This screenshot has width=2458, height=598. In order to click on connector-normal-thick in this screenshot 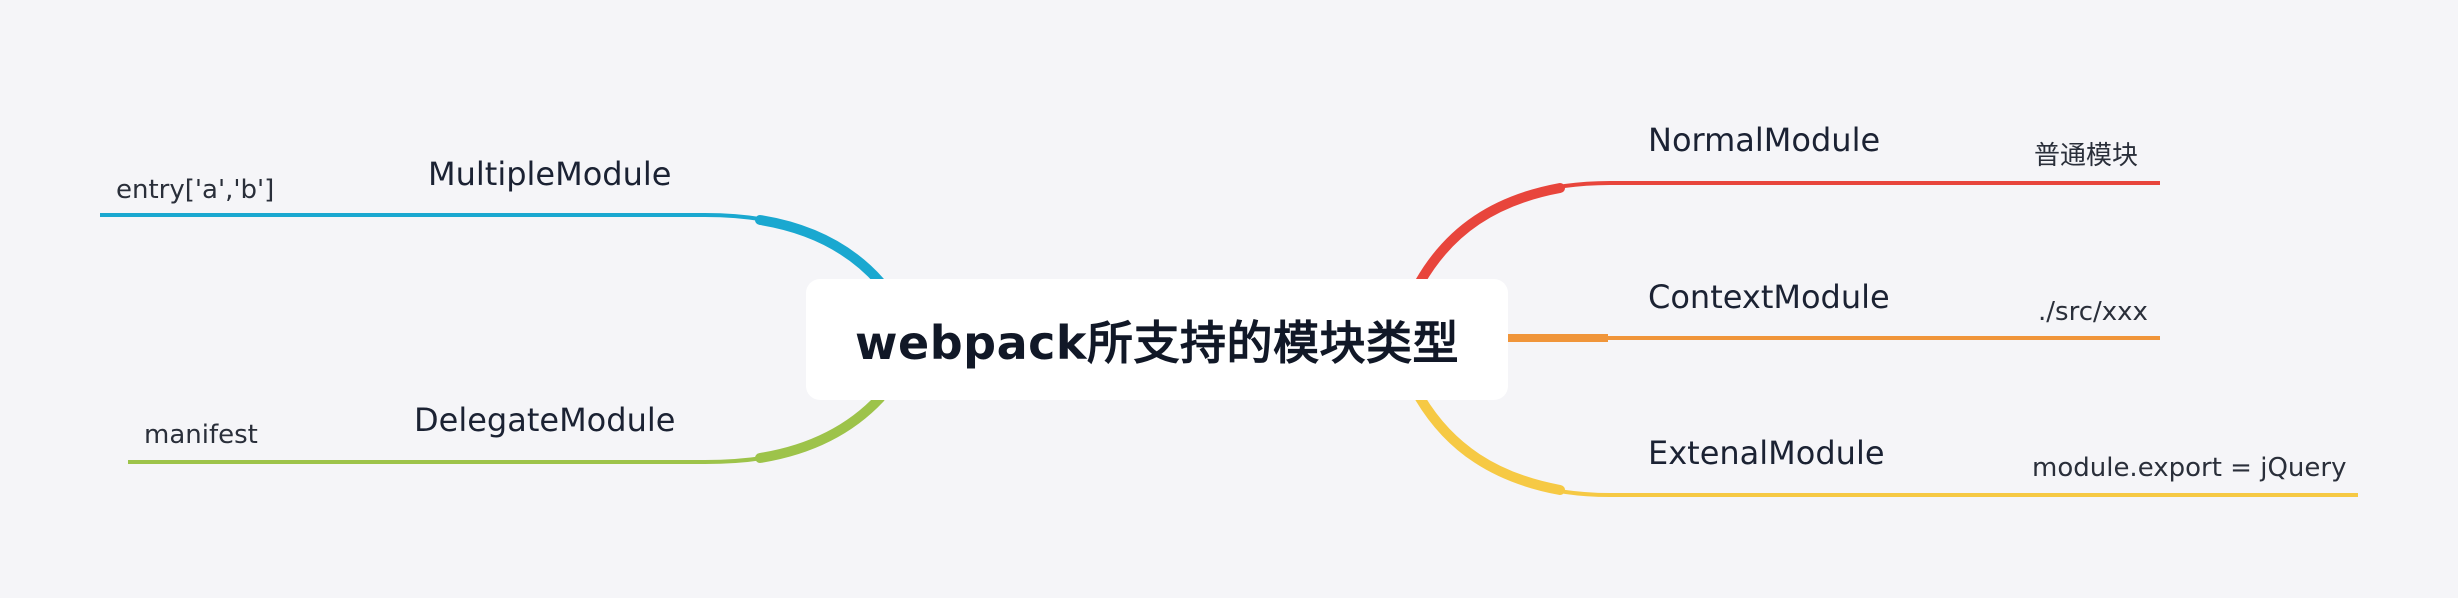, I will do `click(1490, 235)`.